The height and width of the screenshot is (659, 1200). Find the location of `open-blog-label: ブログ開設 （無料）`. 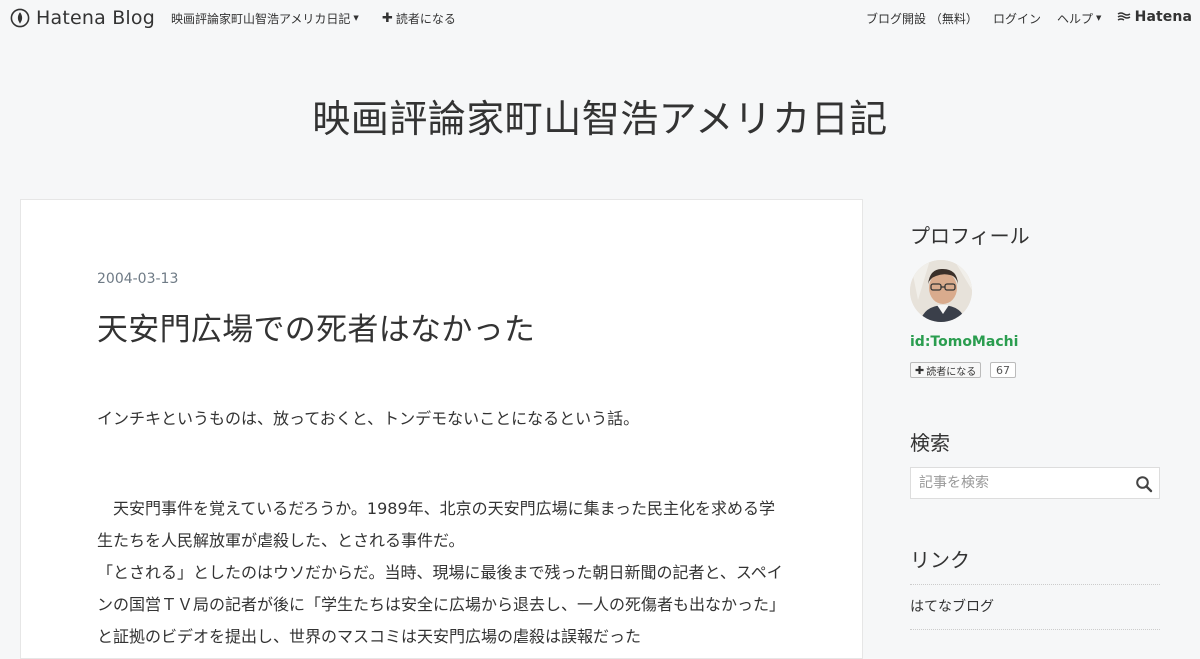

open-blog-label: ブログ開設 （無料） is located at coordinates (922, 19).